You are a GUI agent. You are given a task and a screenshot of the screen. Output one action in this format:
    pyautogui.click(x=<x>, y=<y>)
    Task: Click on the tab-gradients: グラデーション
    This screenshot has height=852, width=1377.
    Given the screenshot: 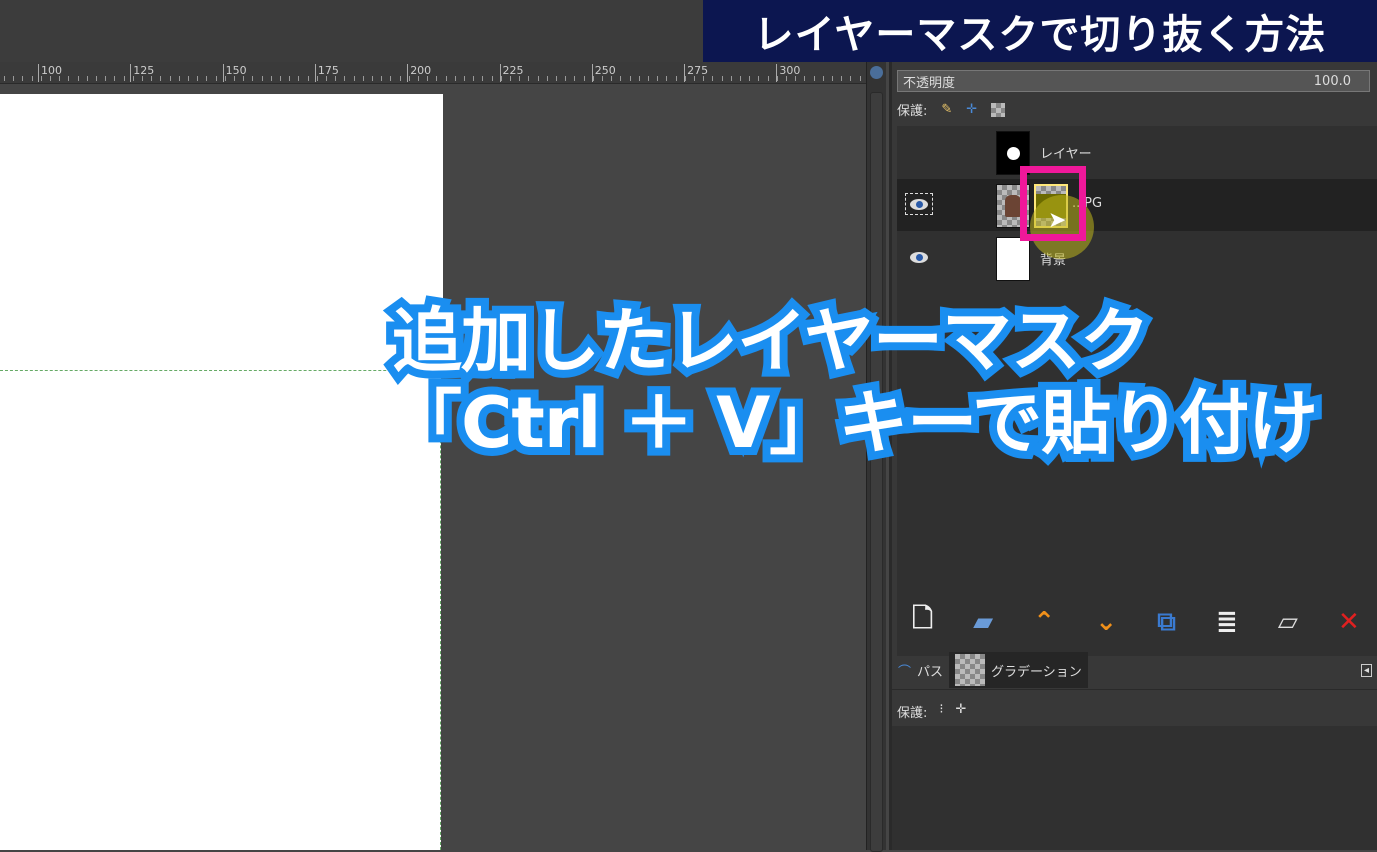 What is the action you would take?
    pyautogui.click(x=1018, y=670)
    